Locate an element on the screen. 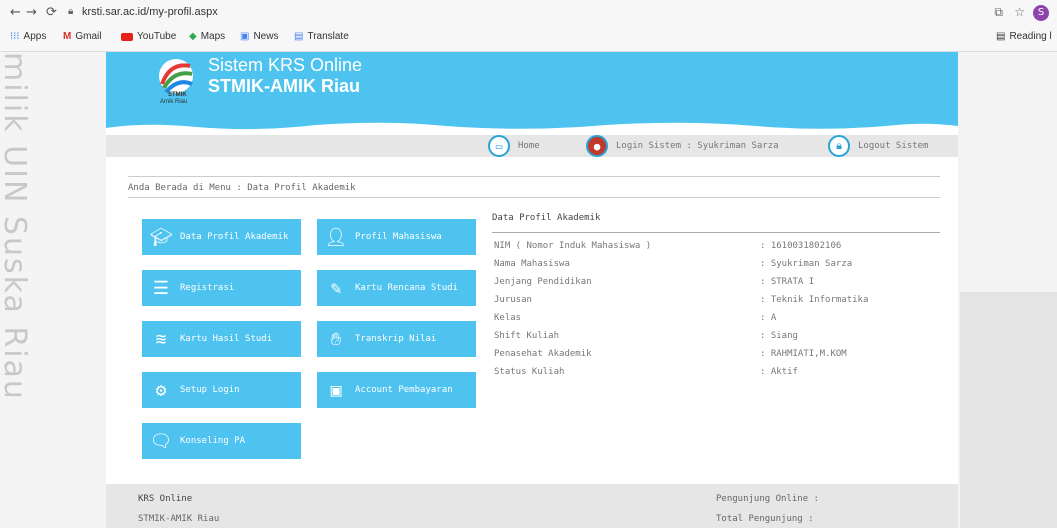 The width and height of the screenshot is (1057, 528). reading-list-icon: ▤ is located at coordinates (1001, 36).